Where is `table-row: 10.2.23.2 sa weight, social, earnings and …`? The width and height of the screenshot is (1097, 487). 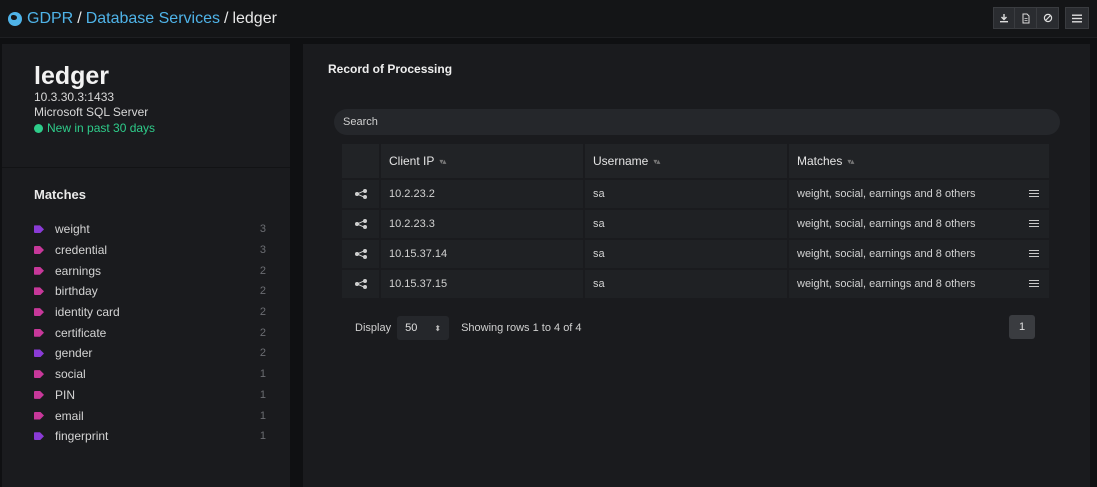 table-row: 10.2.23.2 sa weight, social, earnings and … is located at coordinates (695, 195).